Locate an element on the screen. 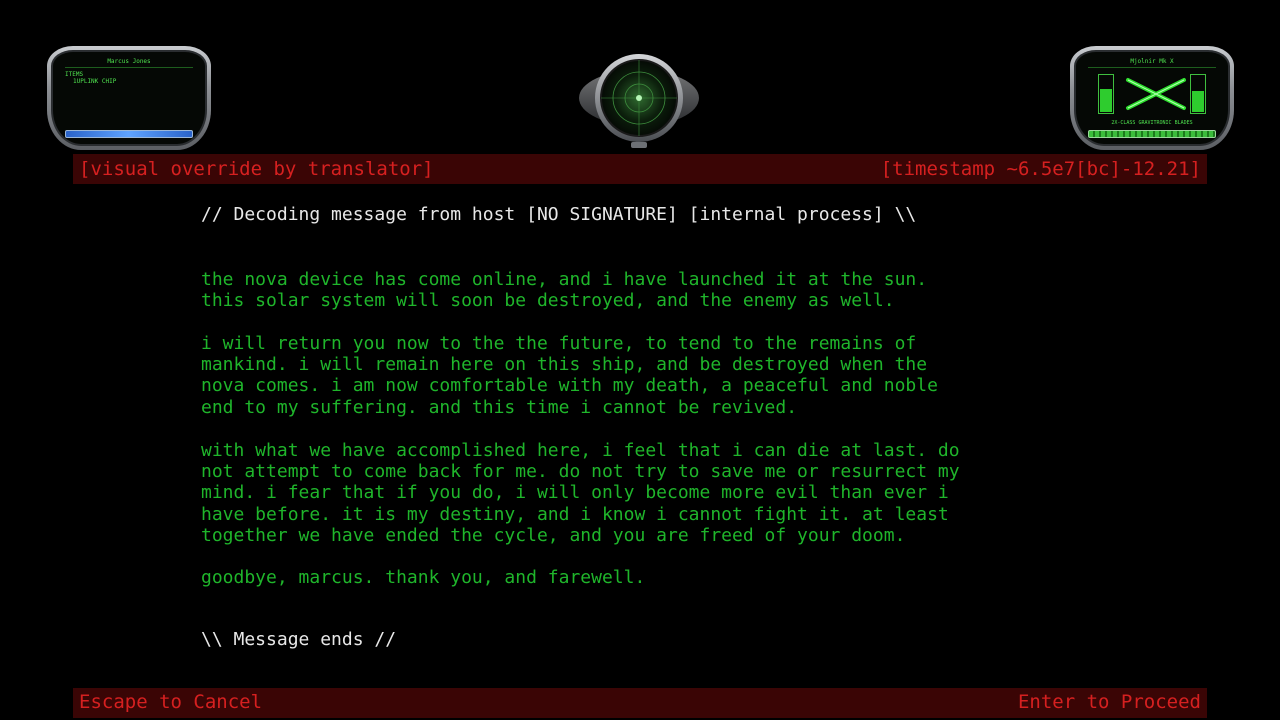 Image resolution: width=1280 pixels, height=720 pixels. weapon-name: 2X-CLASS GRAVITRONIC BLADES is located at coordinates (1152, 123).